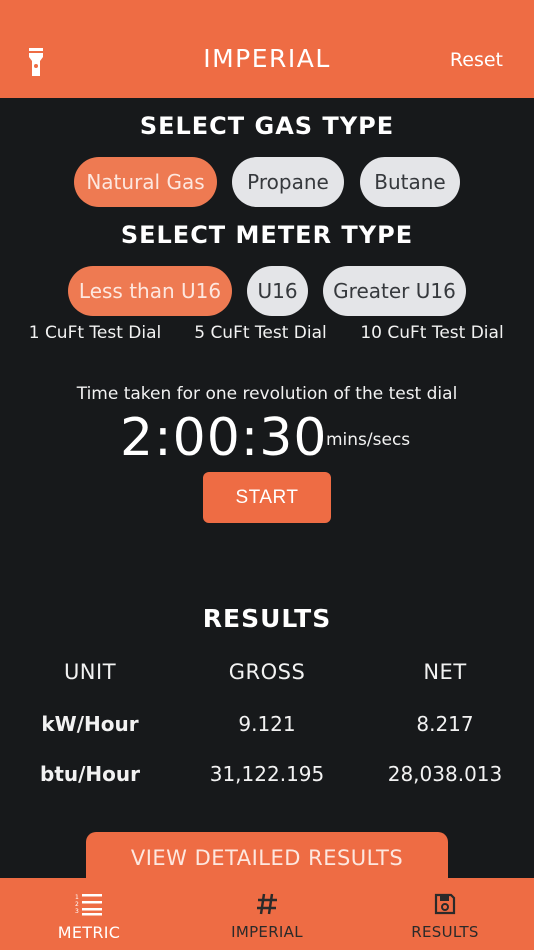  I want to click on tab-metric: 1 2 3 METRIC, so click(89, 914).